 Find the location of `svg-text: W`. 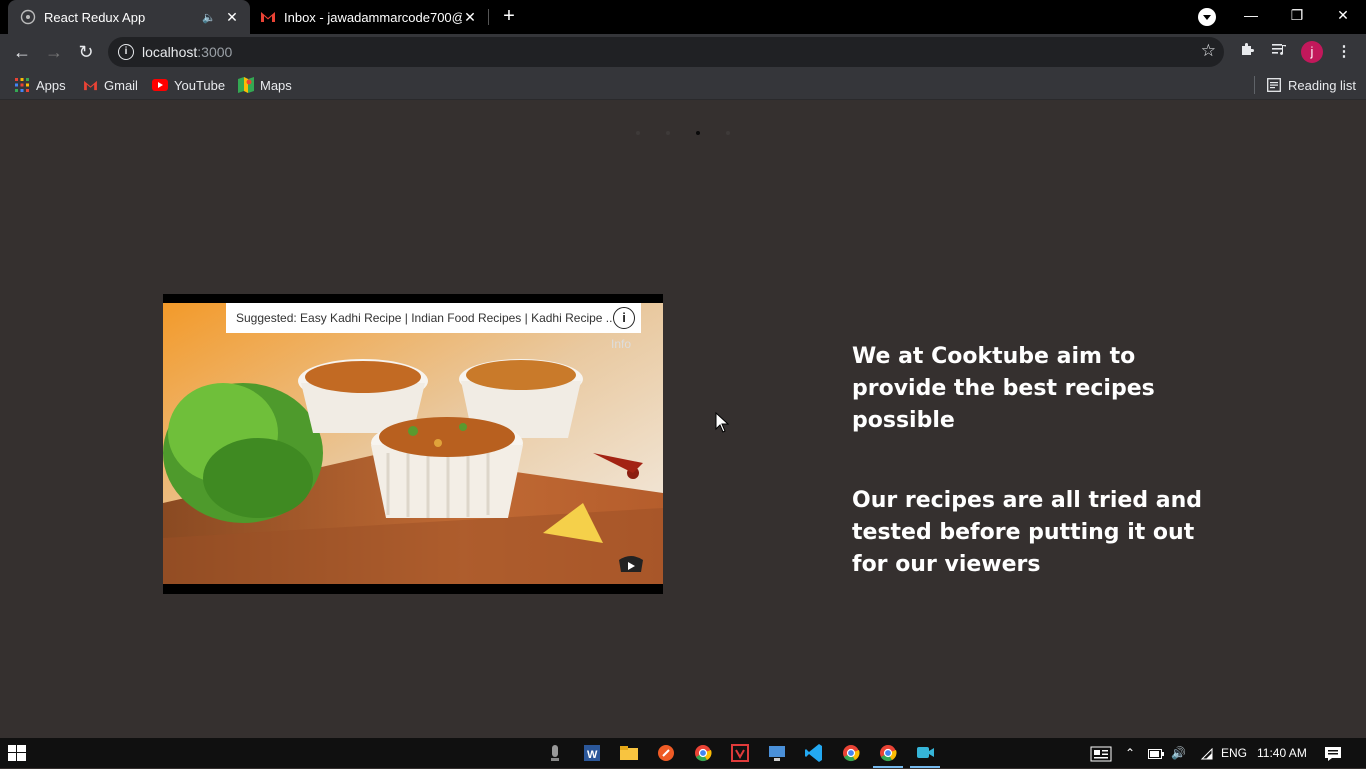

svg-text: W is located at coordinates (592, 755).